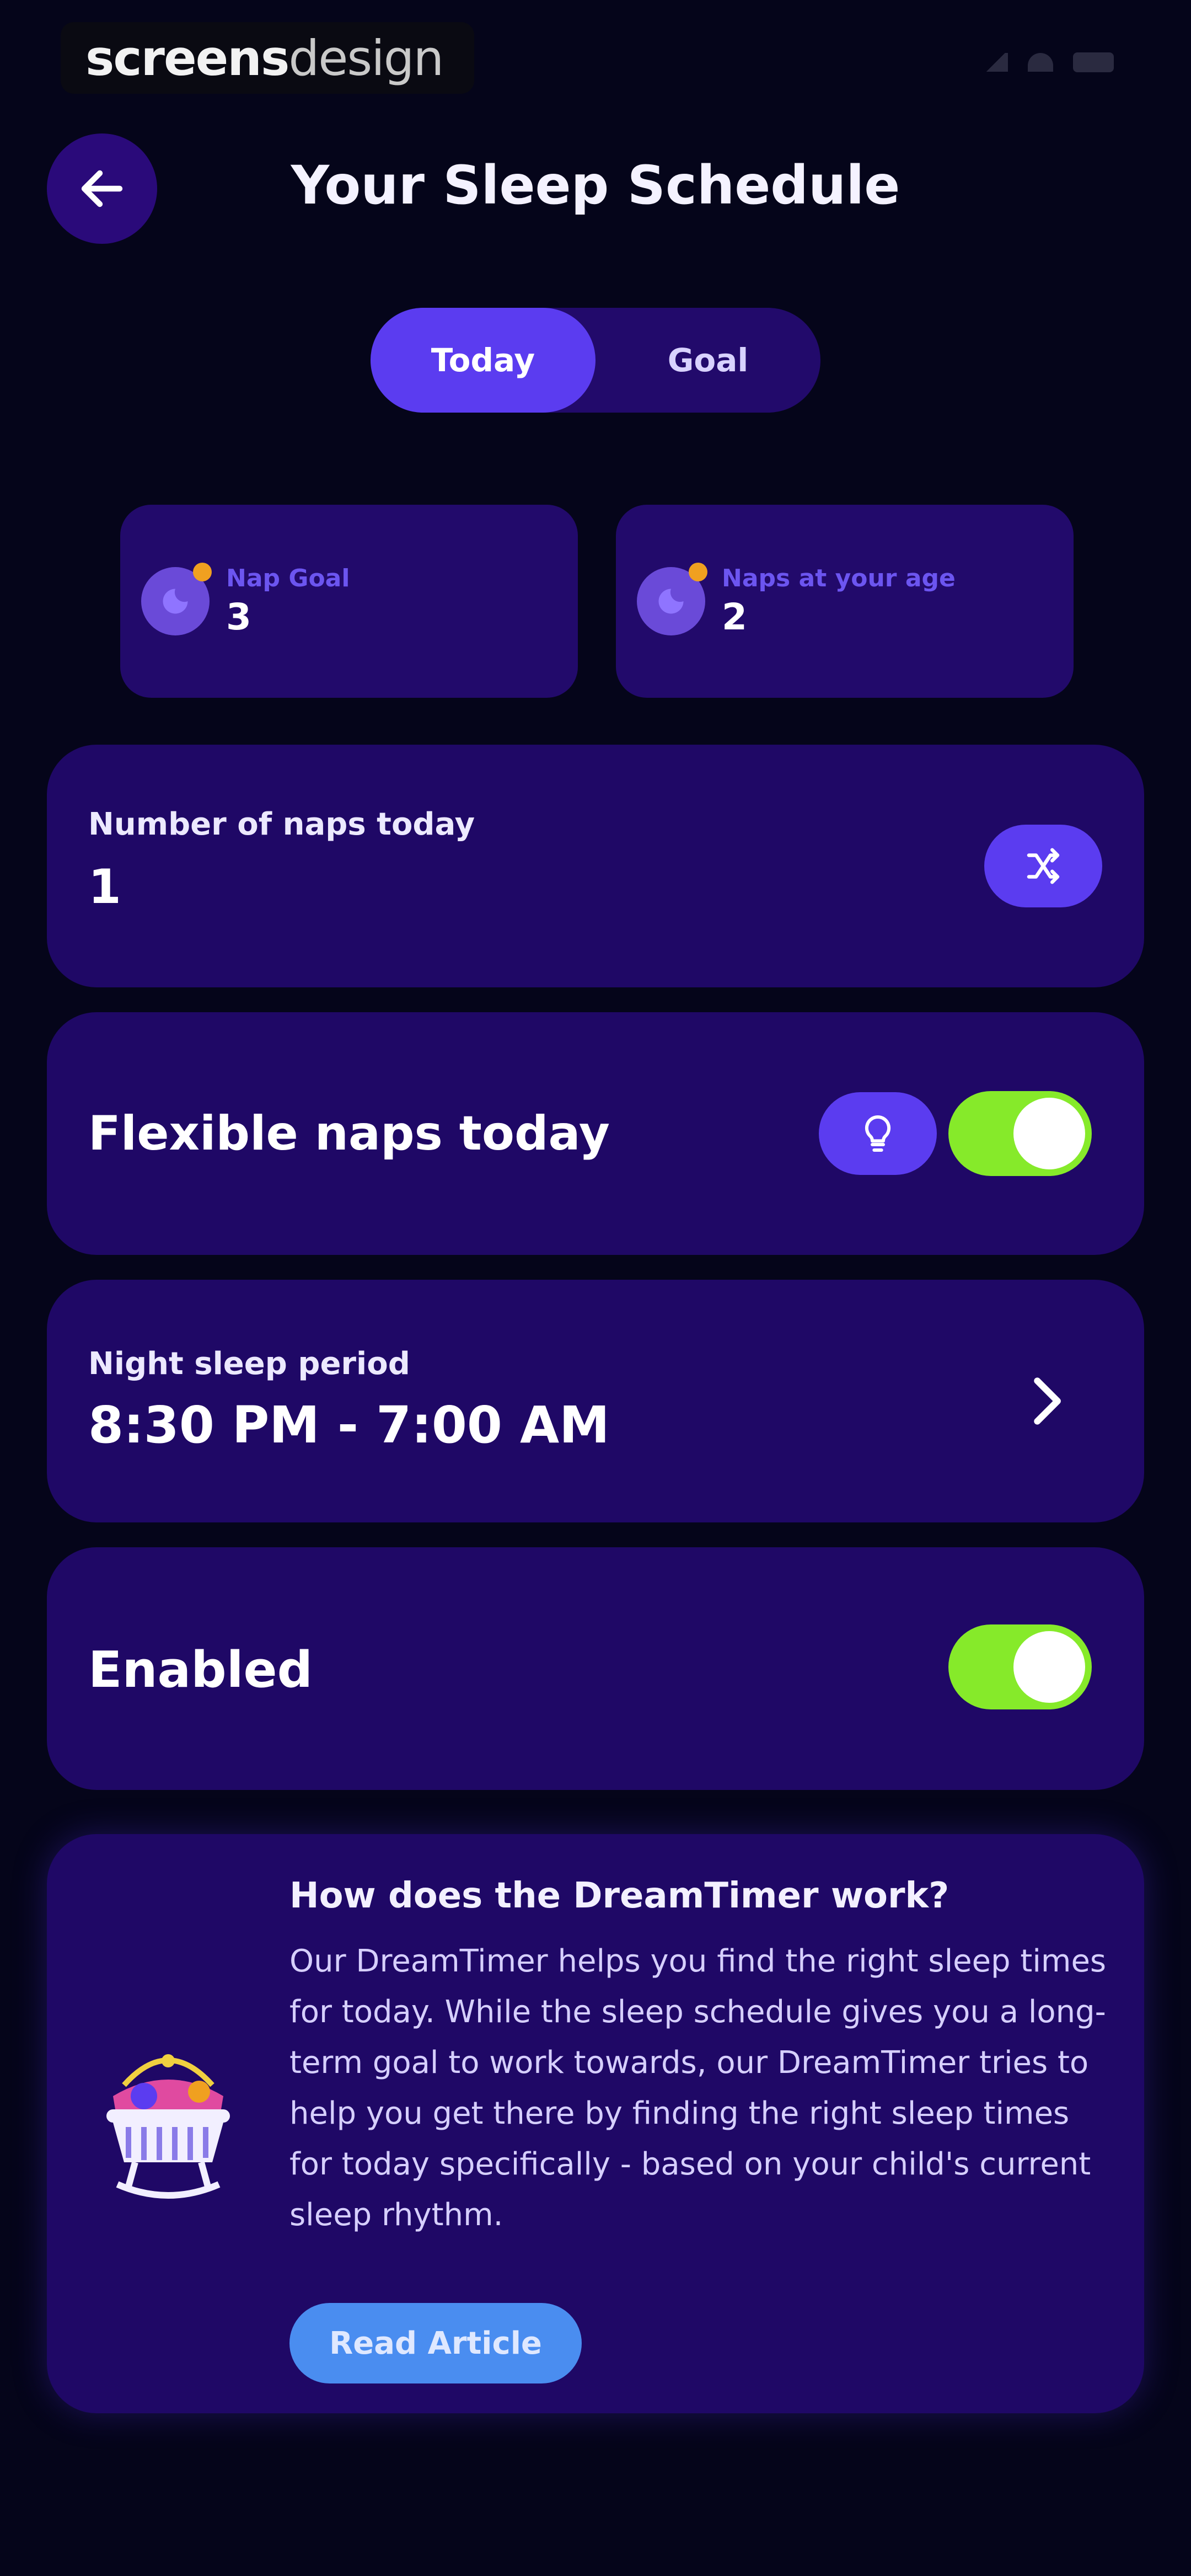 This screenshot has width=1191, height=2576. What do you see at coordinates (595, 866) in the screenshot?
I see `naps-today-card: Number of naps today 1` at bounding box center [595, 866].